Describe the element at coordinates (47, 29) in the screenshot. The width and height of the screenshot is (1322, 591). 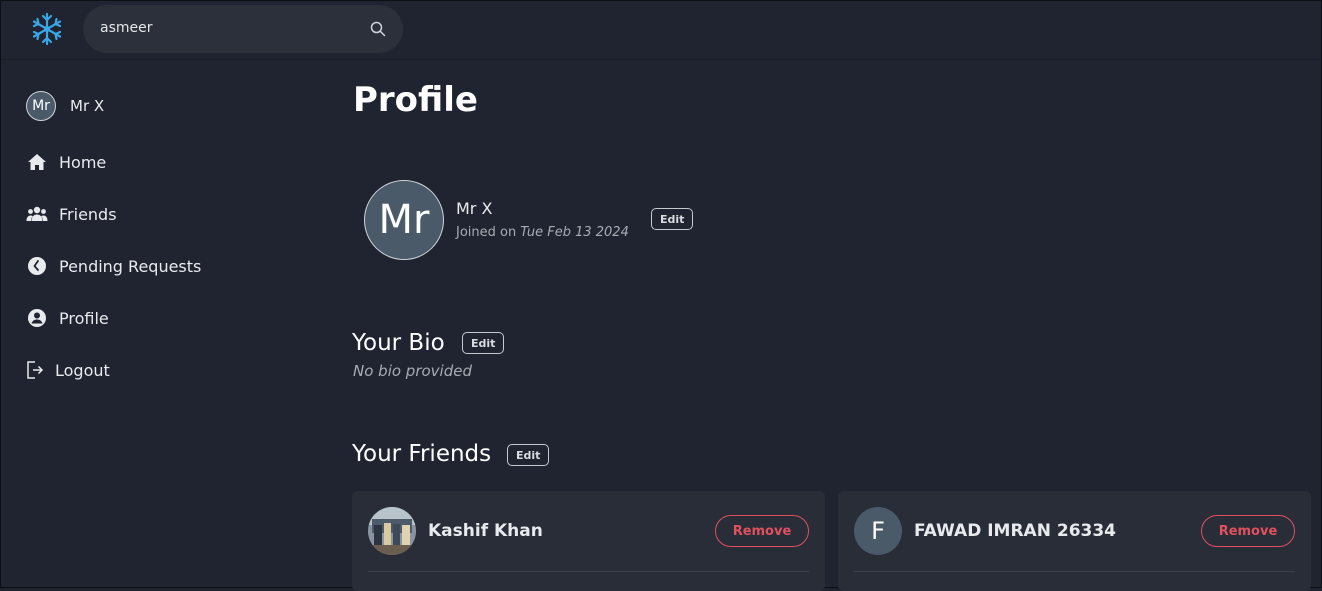
I see `snowflake-logo-icon` at that location.